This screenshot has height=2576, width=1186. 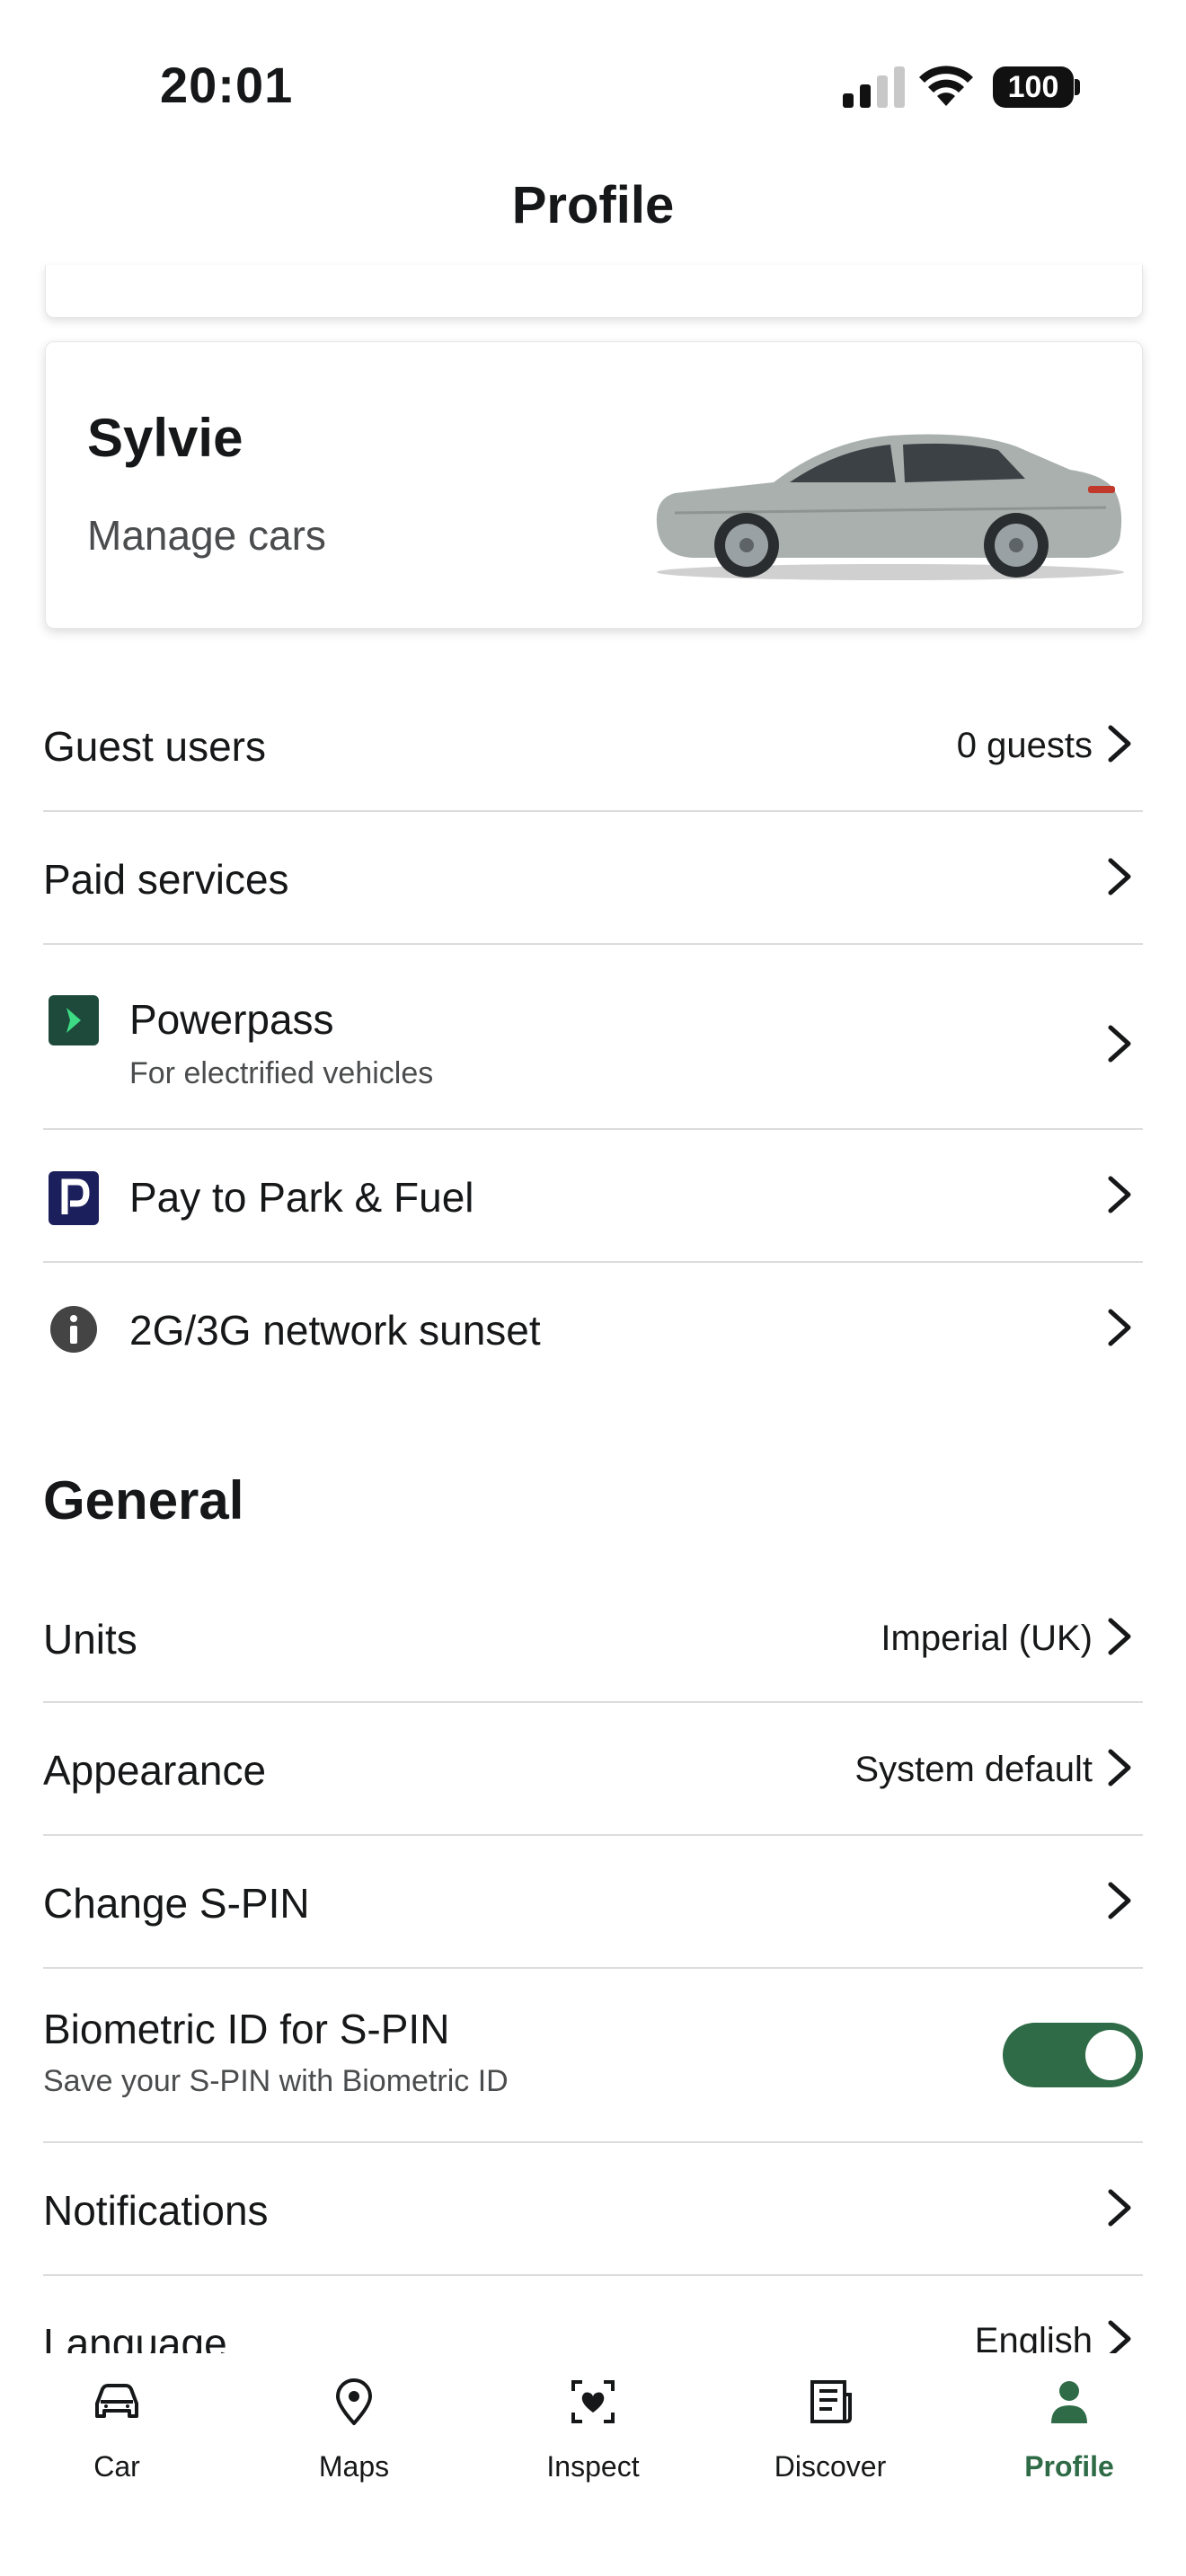 What do you see at coordinates (155, 1770) in the screenshot?
I see `row-label: Appearance` at bounding box center [155, 1770].